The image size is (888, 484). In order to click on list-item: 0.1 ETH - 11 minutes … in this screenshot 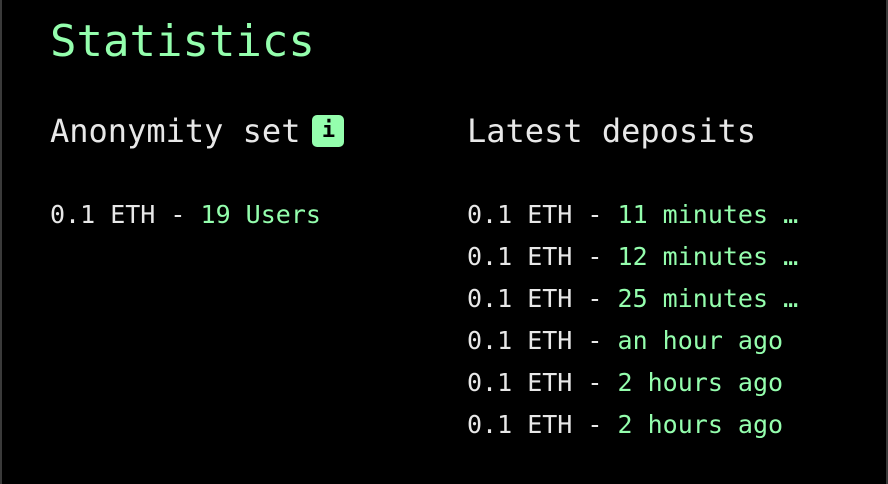, I will do `click(632, 215)`.